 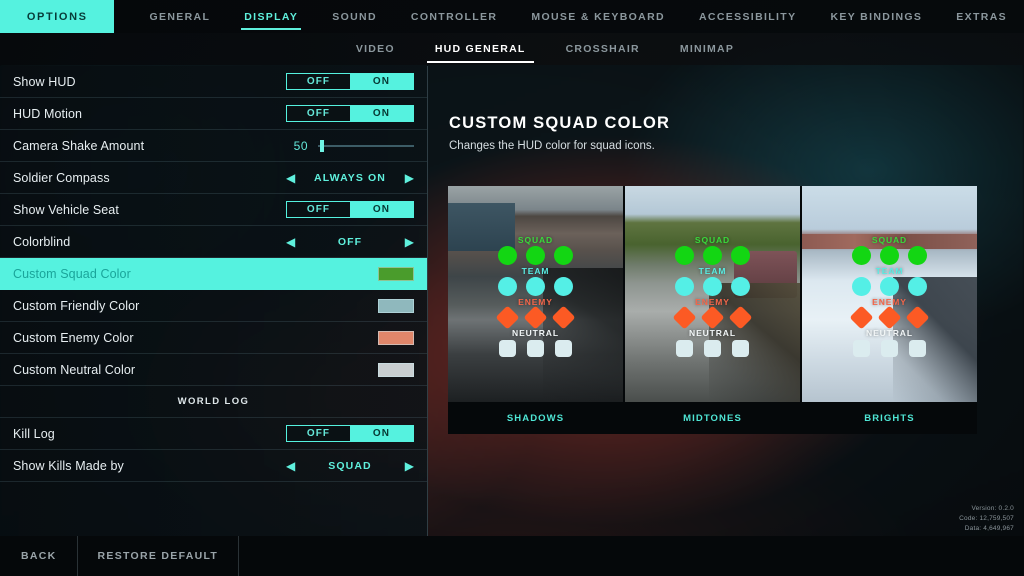 What do you see at coordinates (350, 178) in the screenshot?
I see `selector-soldier-compass: ◀ ALWAYS ON ▶` at bounding box center [350, 178].